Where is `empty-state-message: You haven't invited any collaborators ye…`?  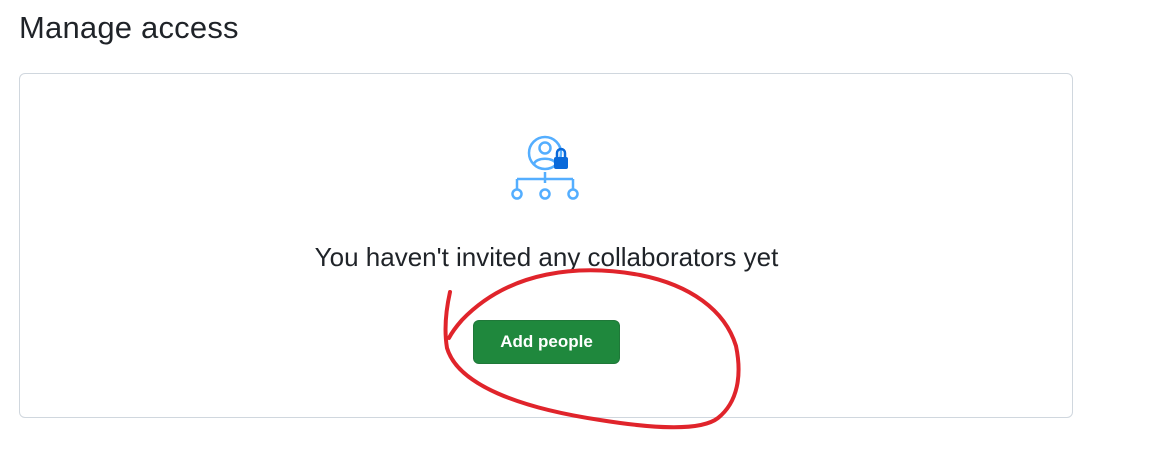 empty-state-message: You haven't invited any collaborators ye… is located at coordinates (546, 257).